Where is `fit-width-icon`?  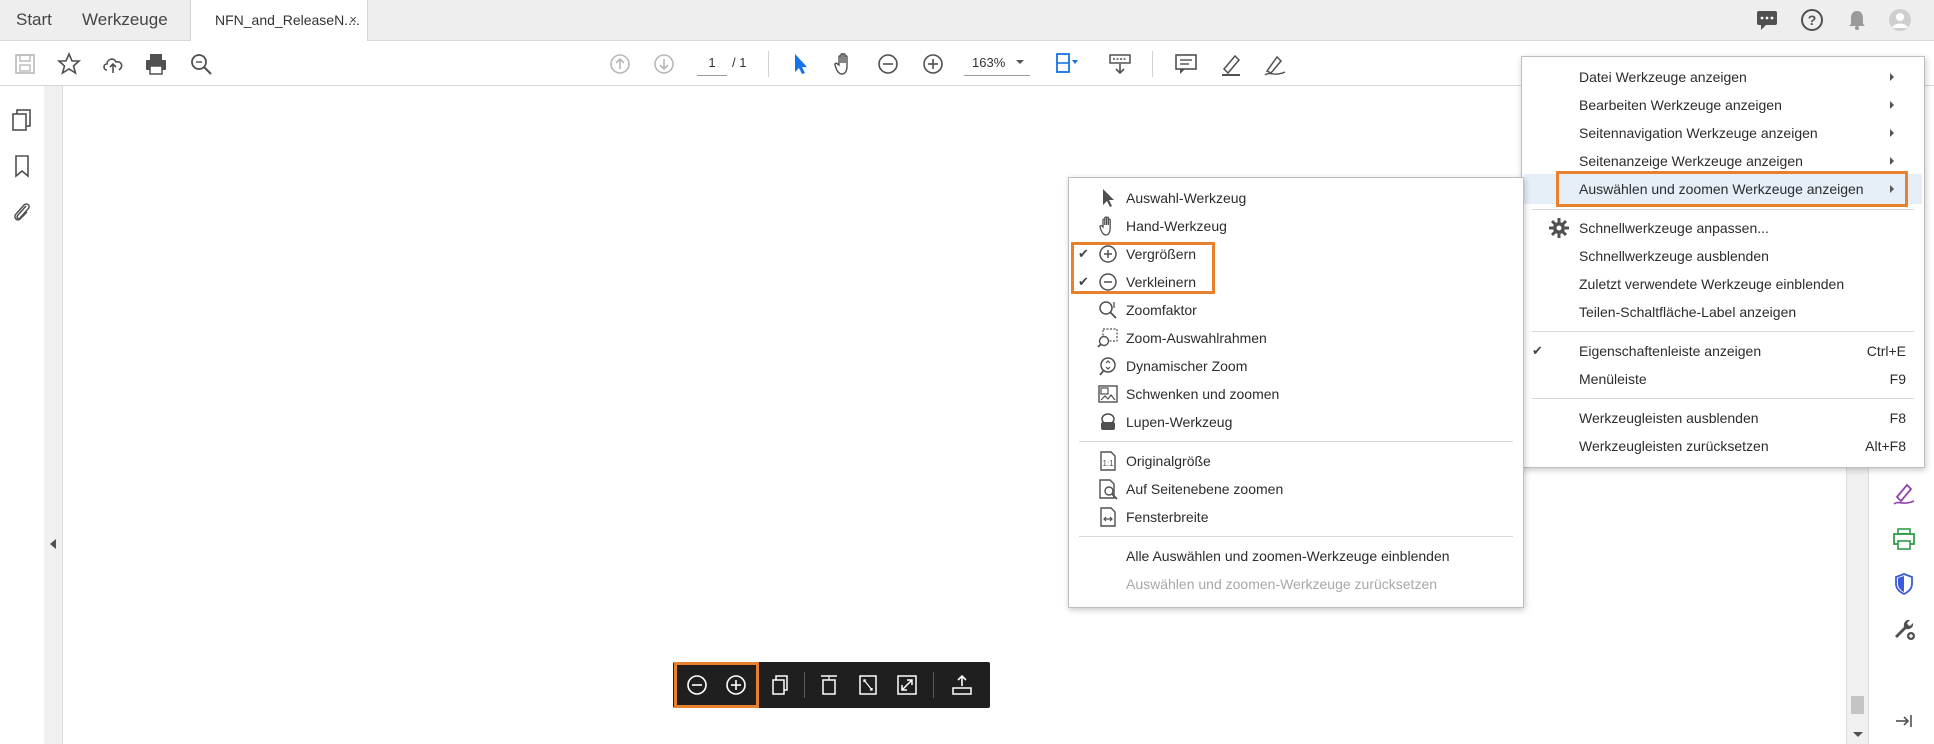
fit-width-icon is located at coordinates (1108, 517).